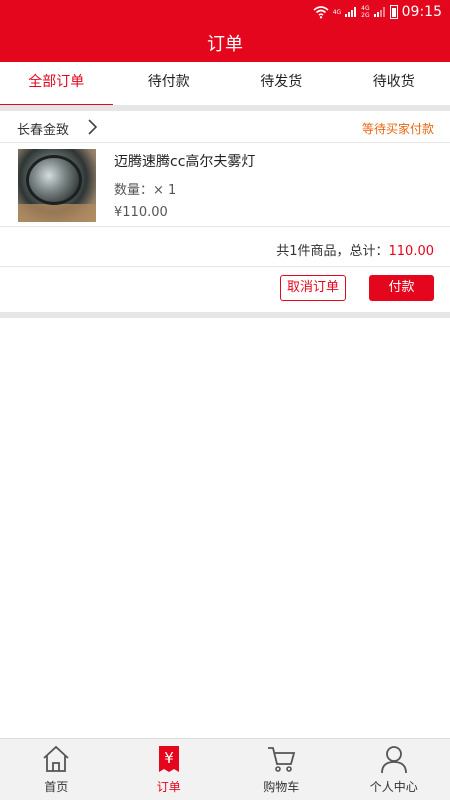  I want to click on tab-all-orders: 全部订单, so click(56, 84).